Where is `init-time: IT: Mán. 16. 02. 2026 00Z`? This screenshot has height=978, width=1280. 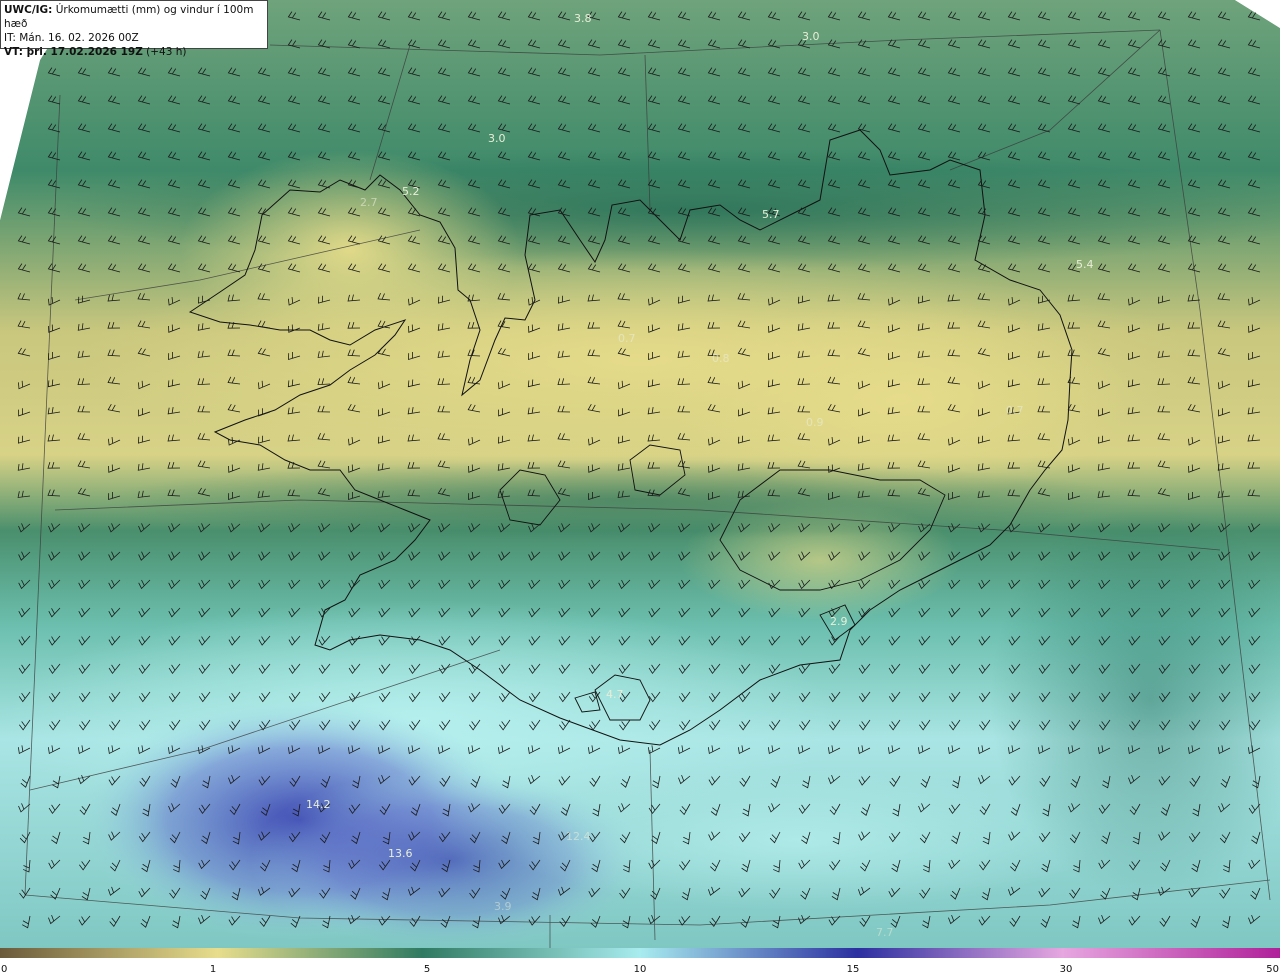 init-time: IT: Mán. 16. 02. 2026 00Z is located at coordinates (71, 38).